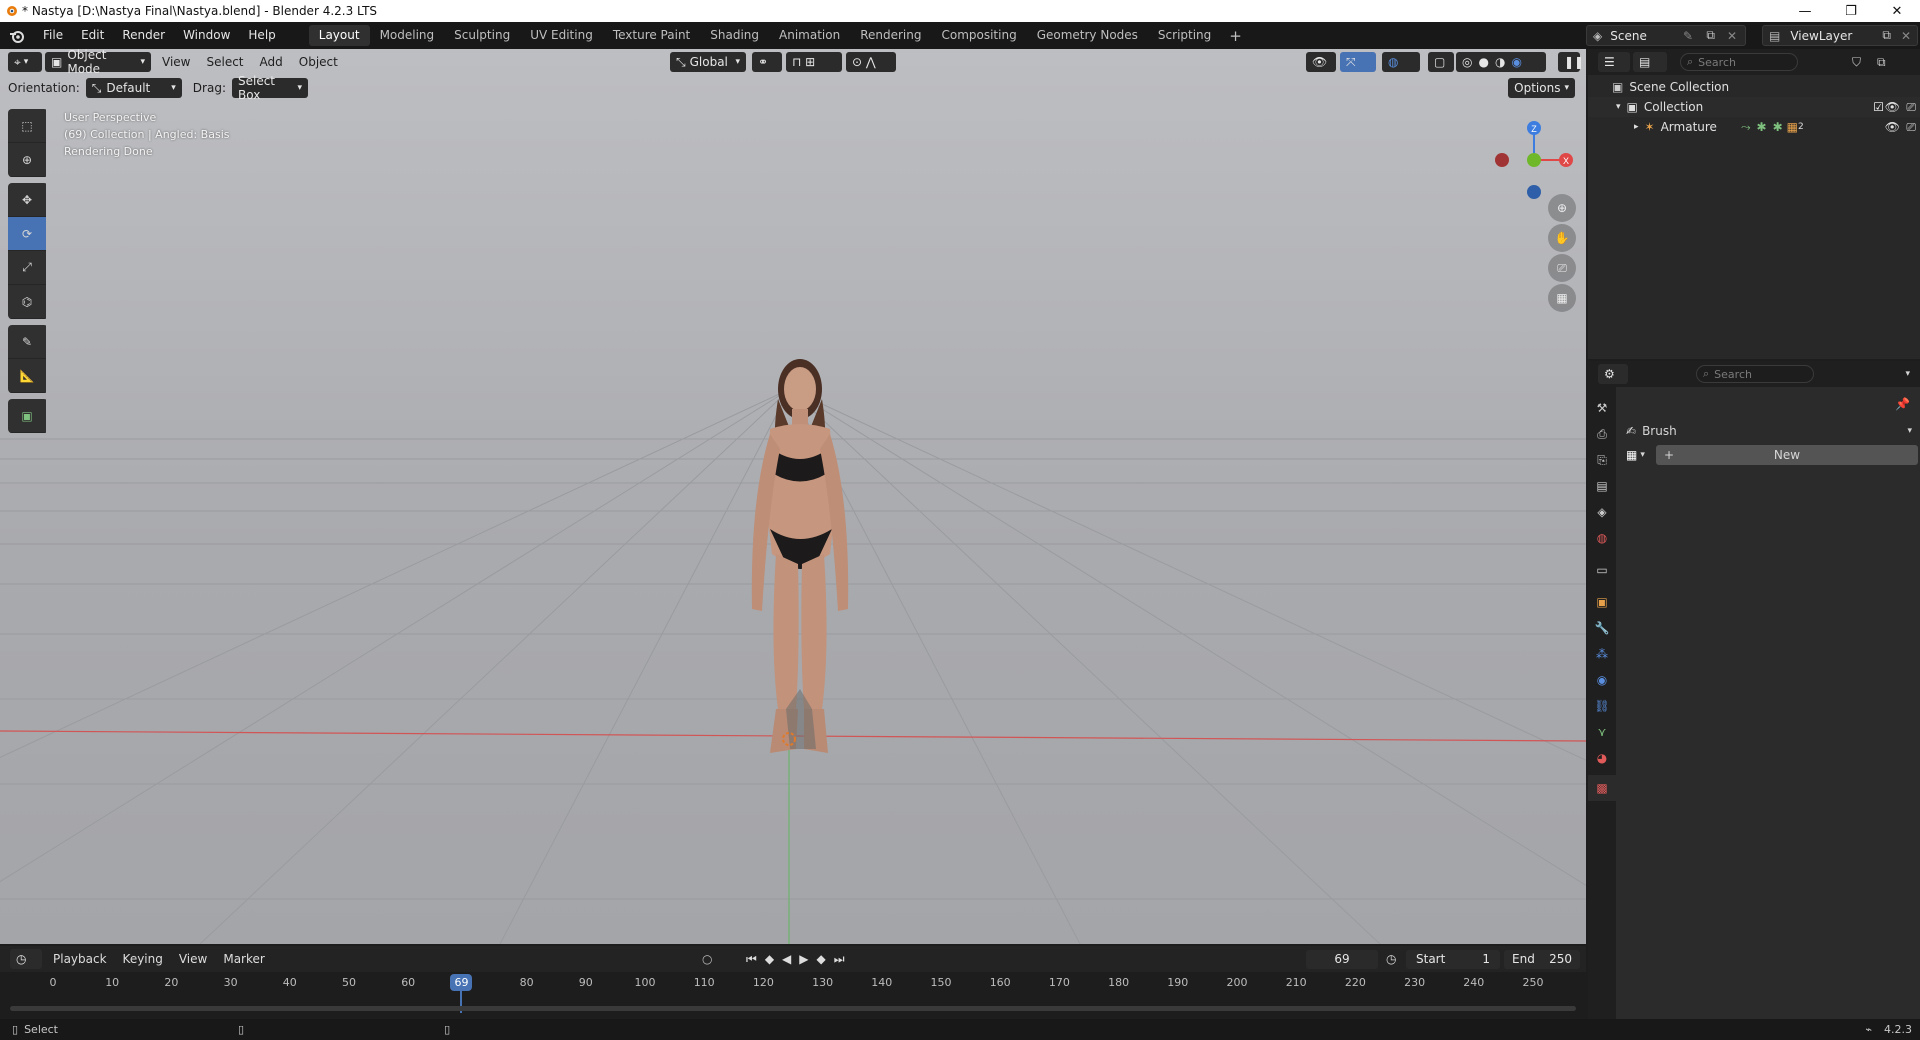 The width and height of the screenshot is (1920, 1040). I want to click on tab-particles: ⁂, so click(1602, 654).